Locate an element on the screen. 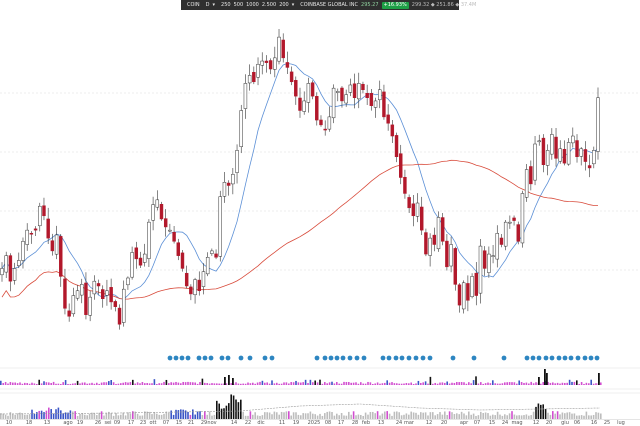  count-option: 500 is located at coordinates (239, 5).